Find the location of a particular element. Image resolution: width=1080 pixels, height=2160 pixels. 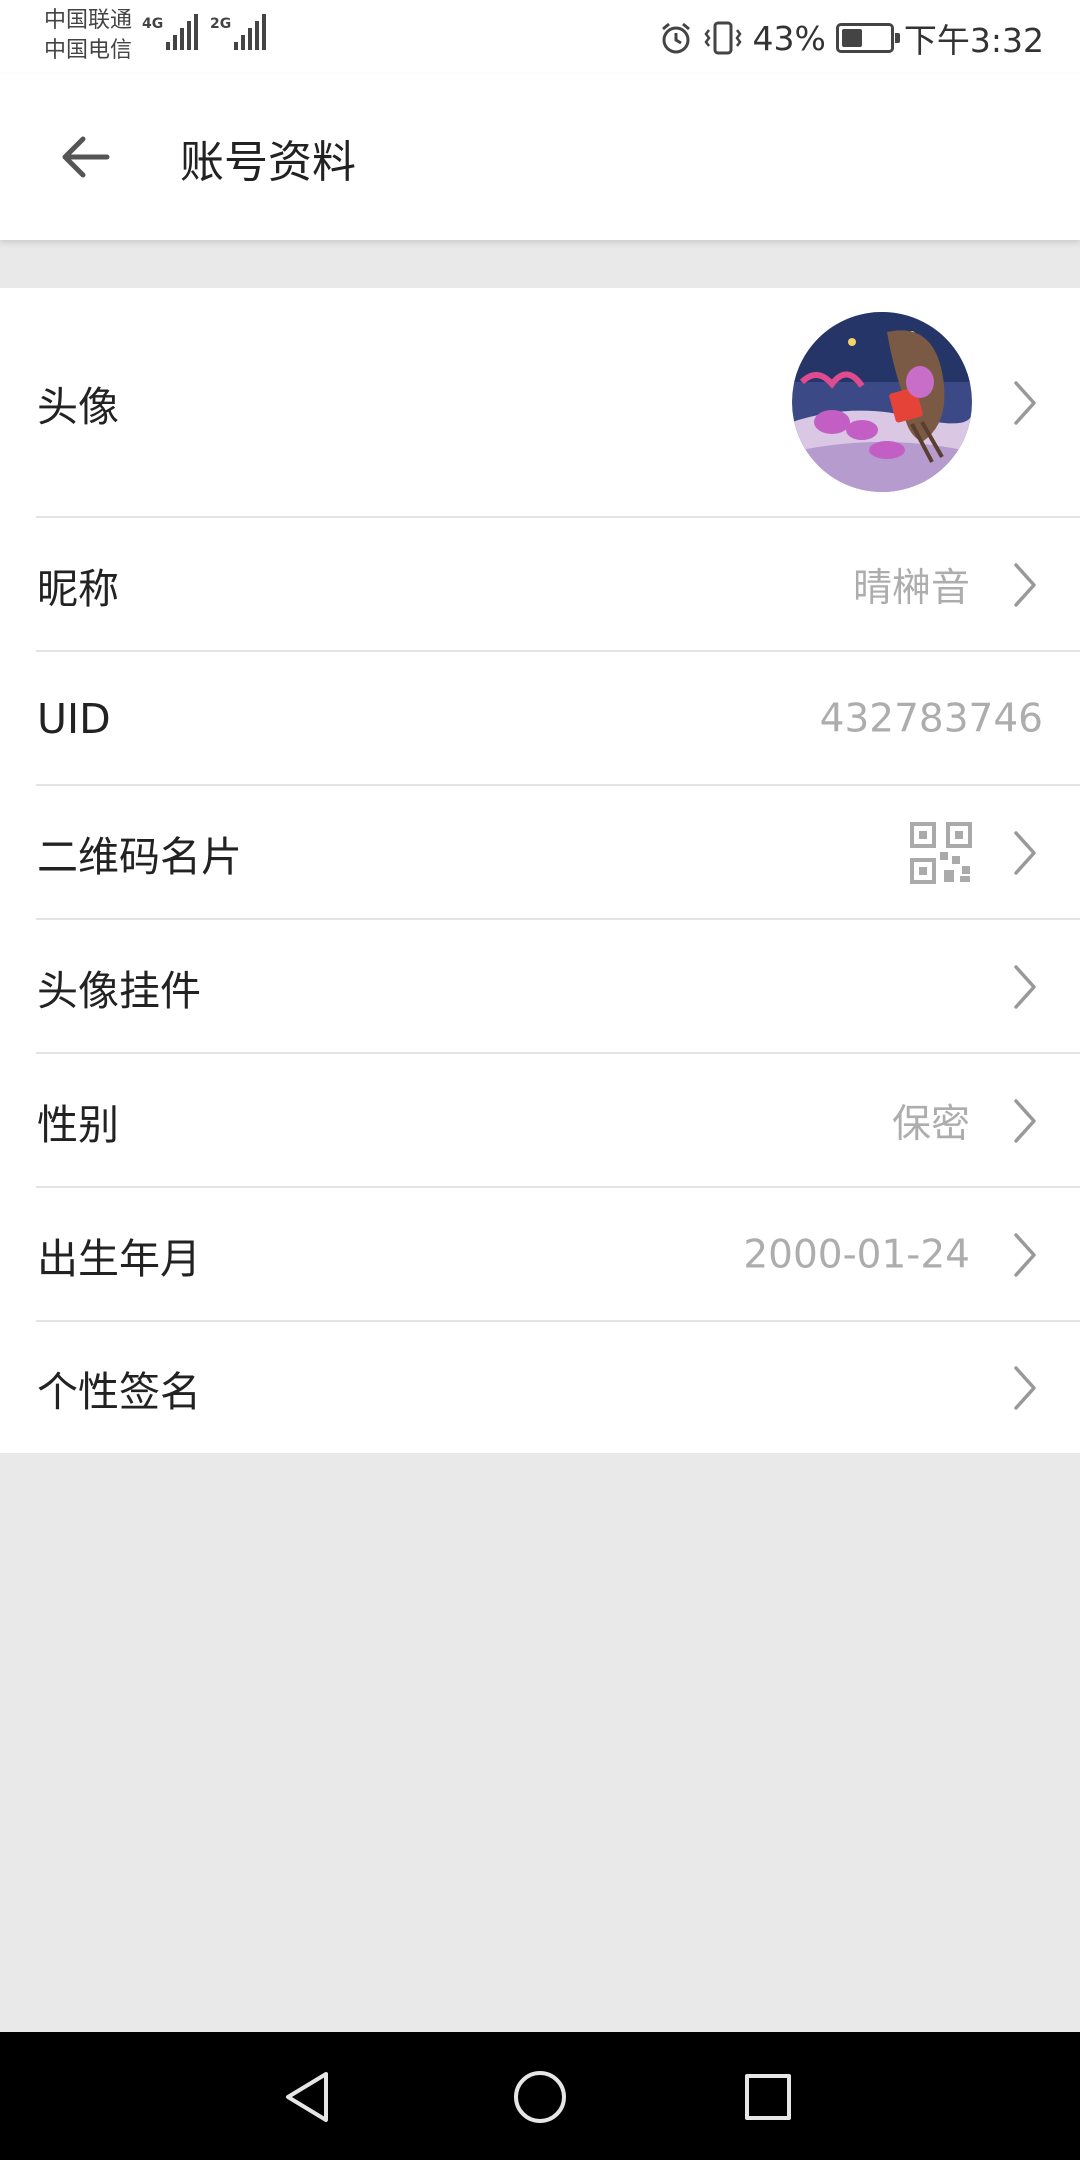

nickname-value: 晴榊音 is located at coordinates (911, 588).